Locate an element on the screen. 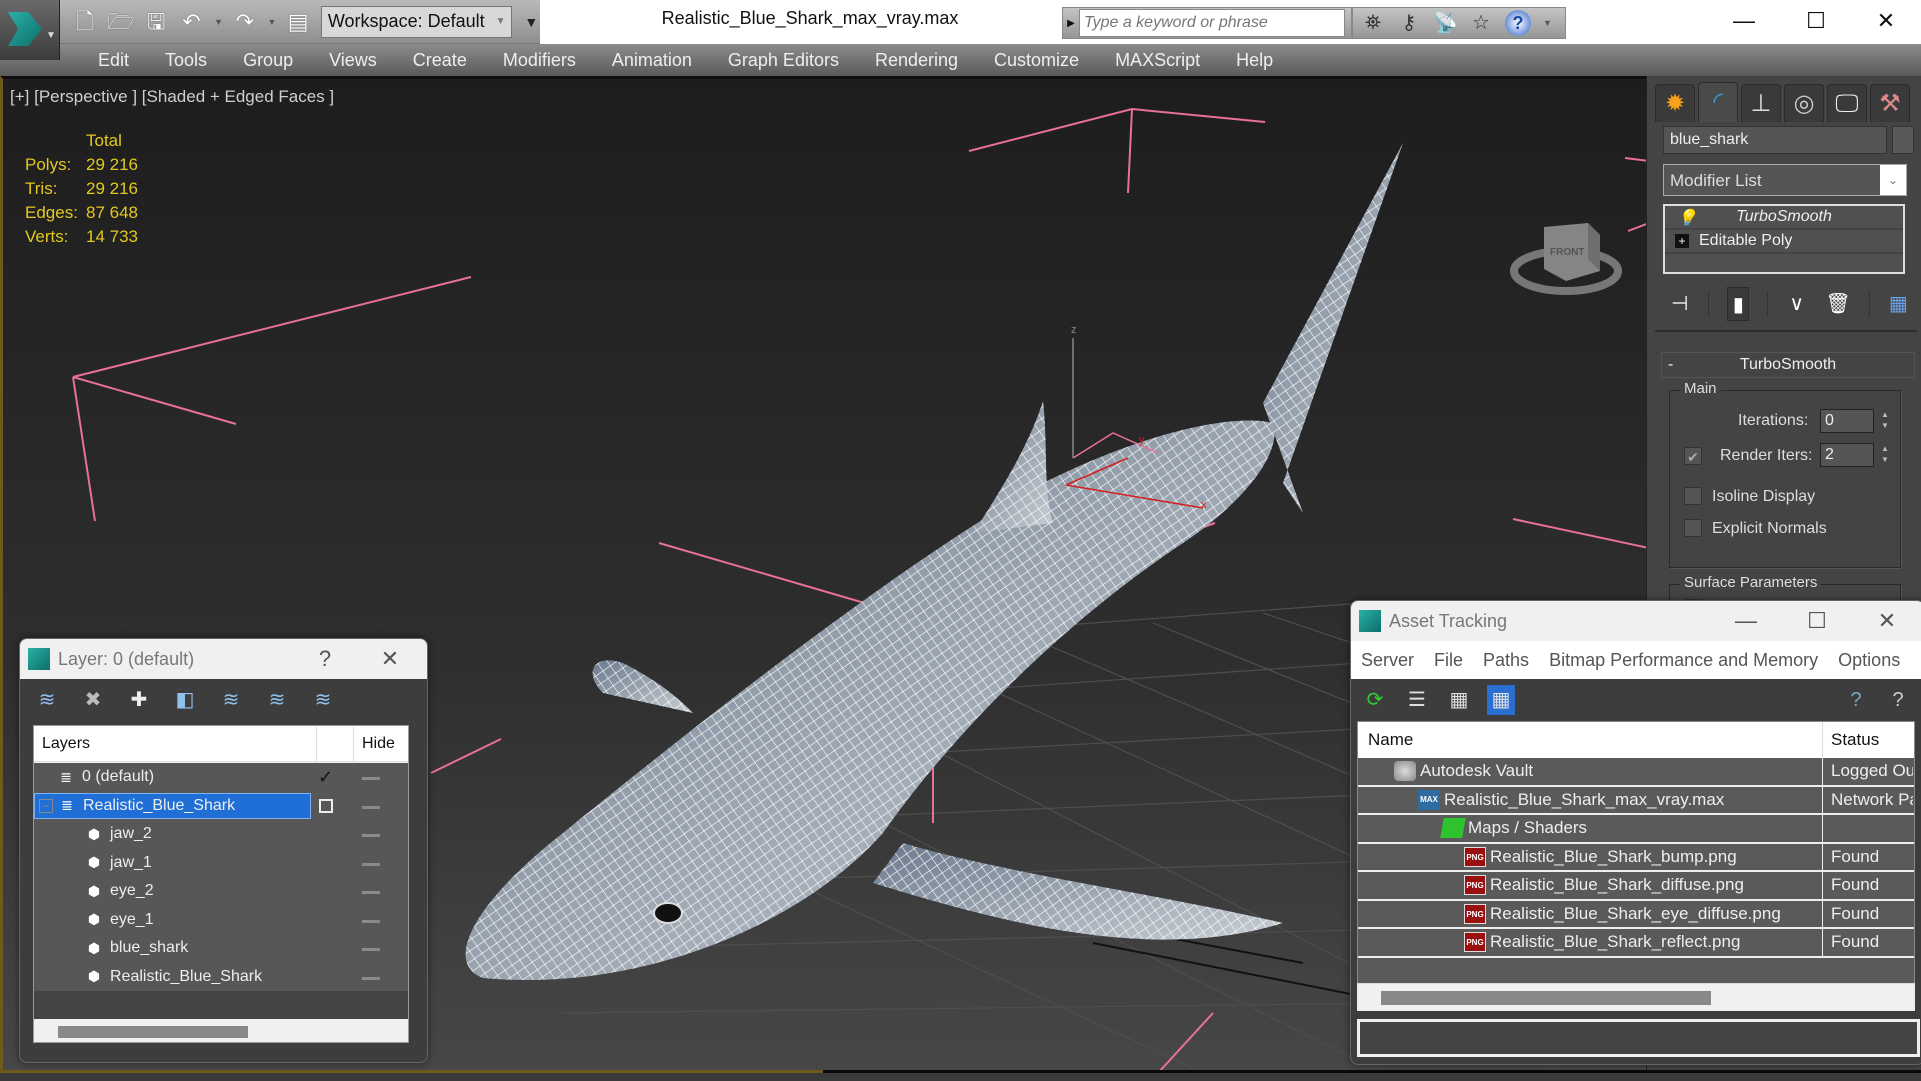 The image size is (1921, 1081). add-to-layer-icon: ✚ is located at coordinates (139, 700).